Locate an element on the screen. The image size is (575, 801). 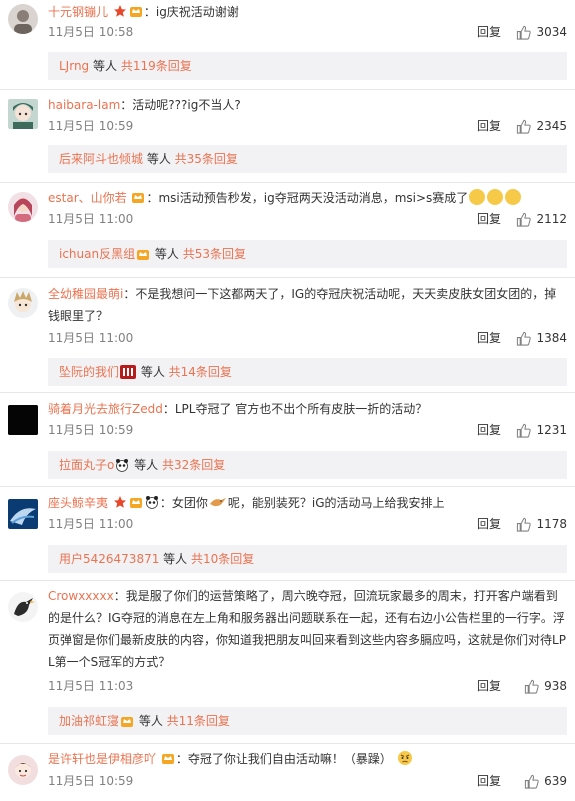
comment-text: ig庆祝活动谢谢 is located at coordinates (197, 12).